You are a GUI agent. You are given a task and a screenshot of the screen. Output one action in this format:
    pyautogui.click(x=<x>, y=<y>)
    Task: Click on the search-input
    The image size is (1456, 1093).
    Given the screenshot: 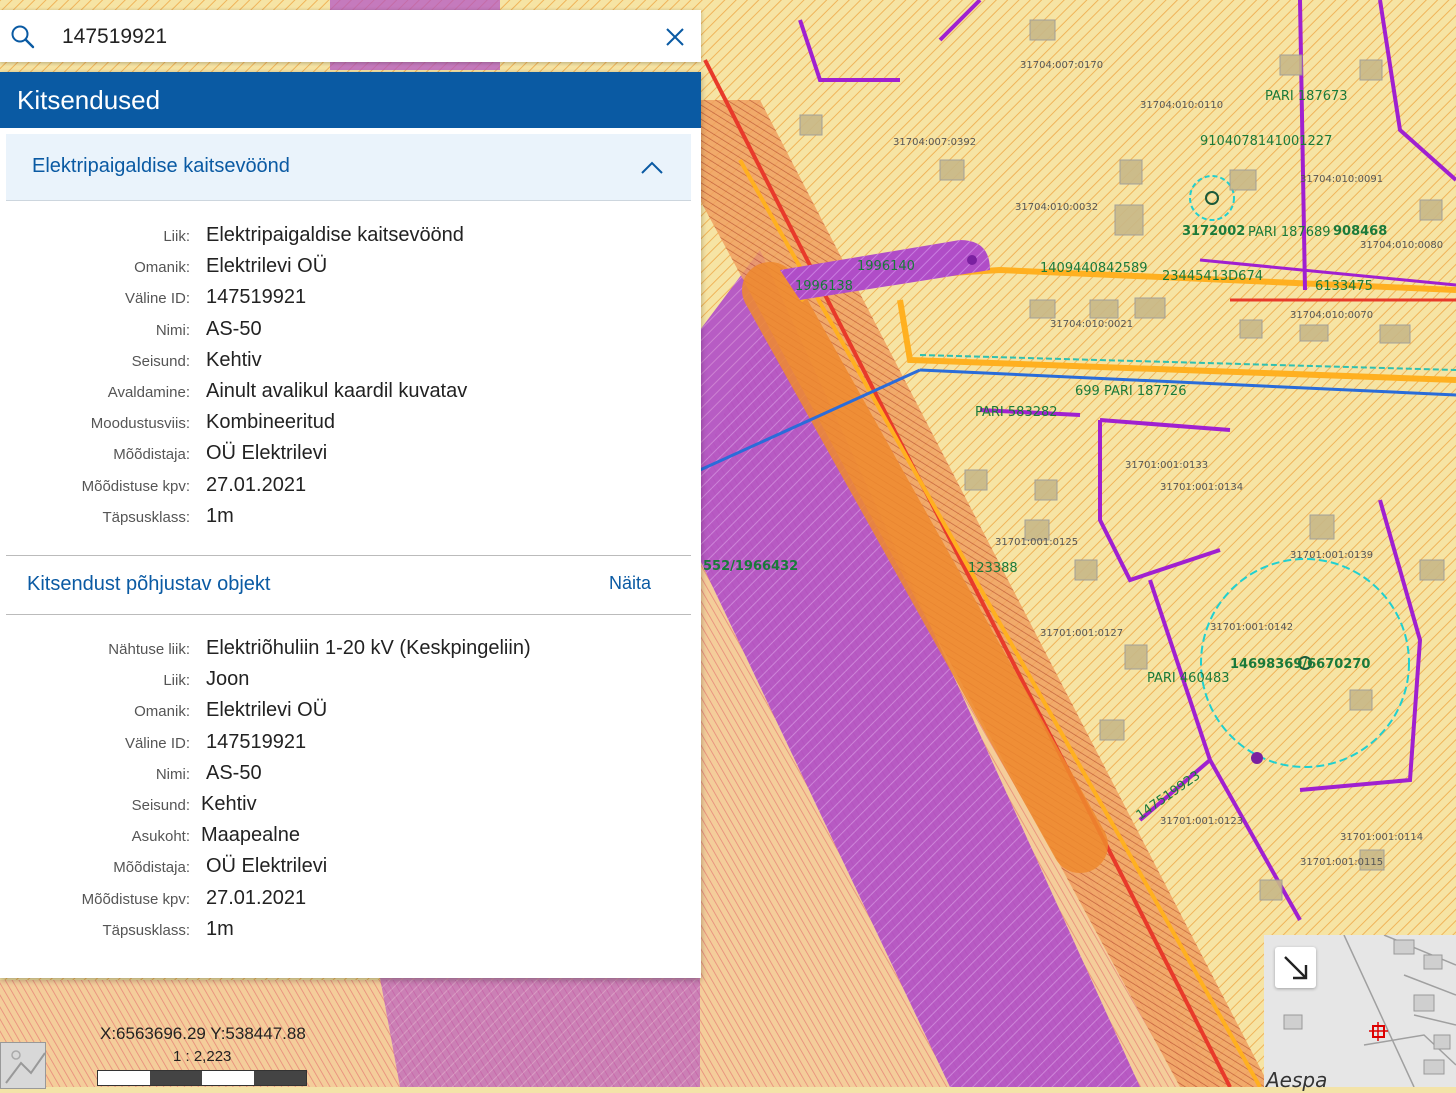 What is the action you would take?
    pyautogui.click(x=352, y=37)
    